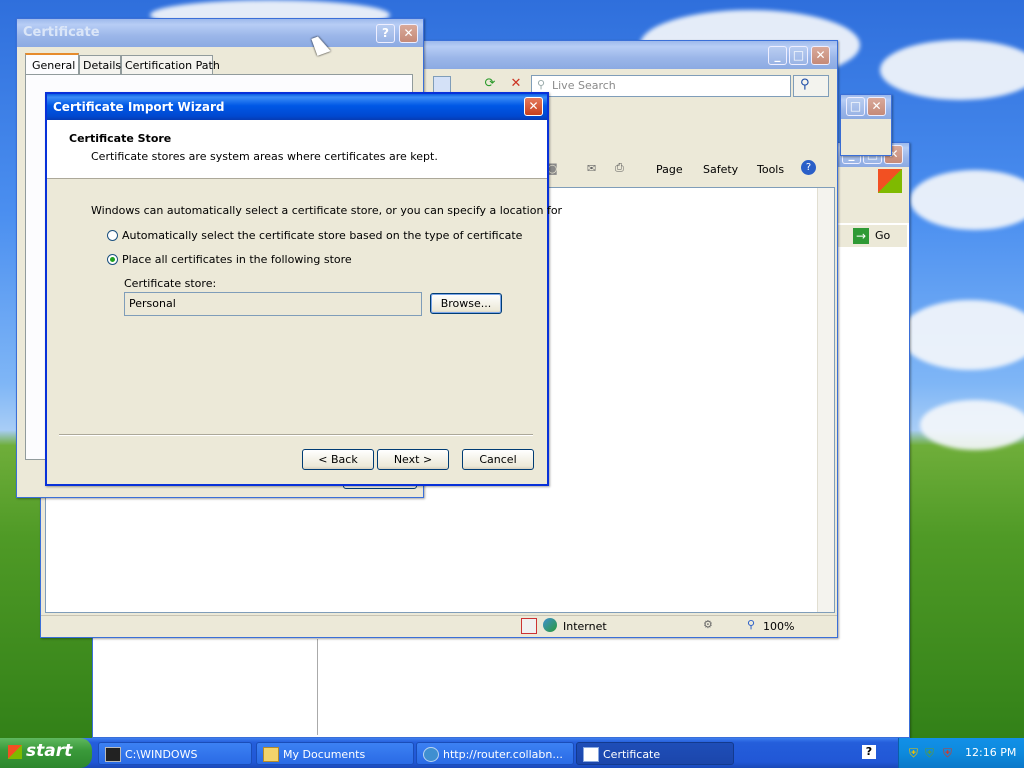  I want to click on start-button: start, so click(46, 753).